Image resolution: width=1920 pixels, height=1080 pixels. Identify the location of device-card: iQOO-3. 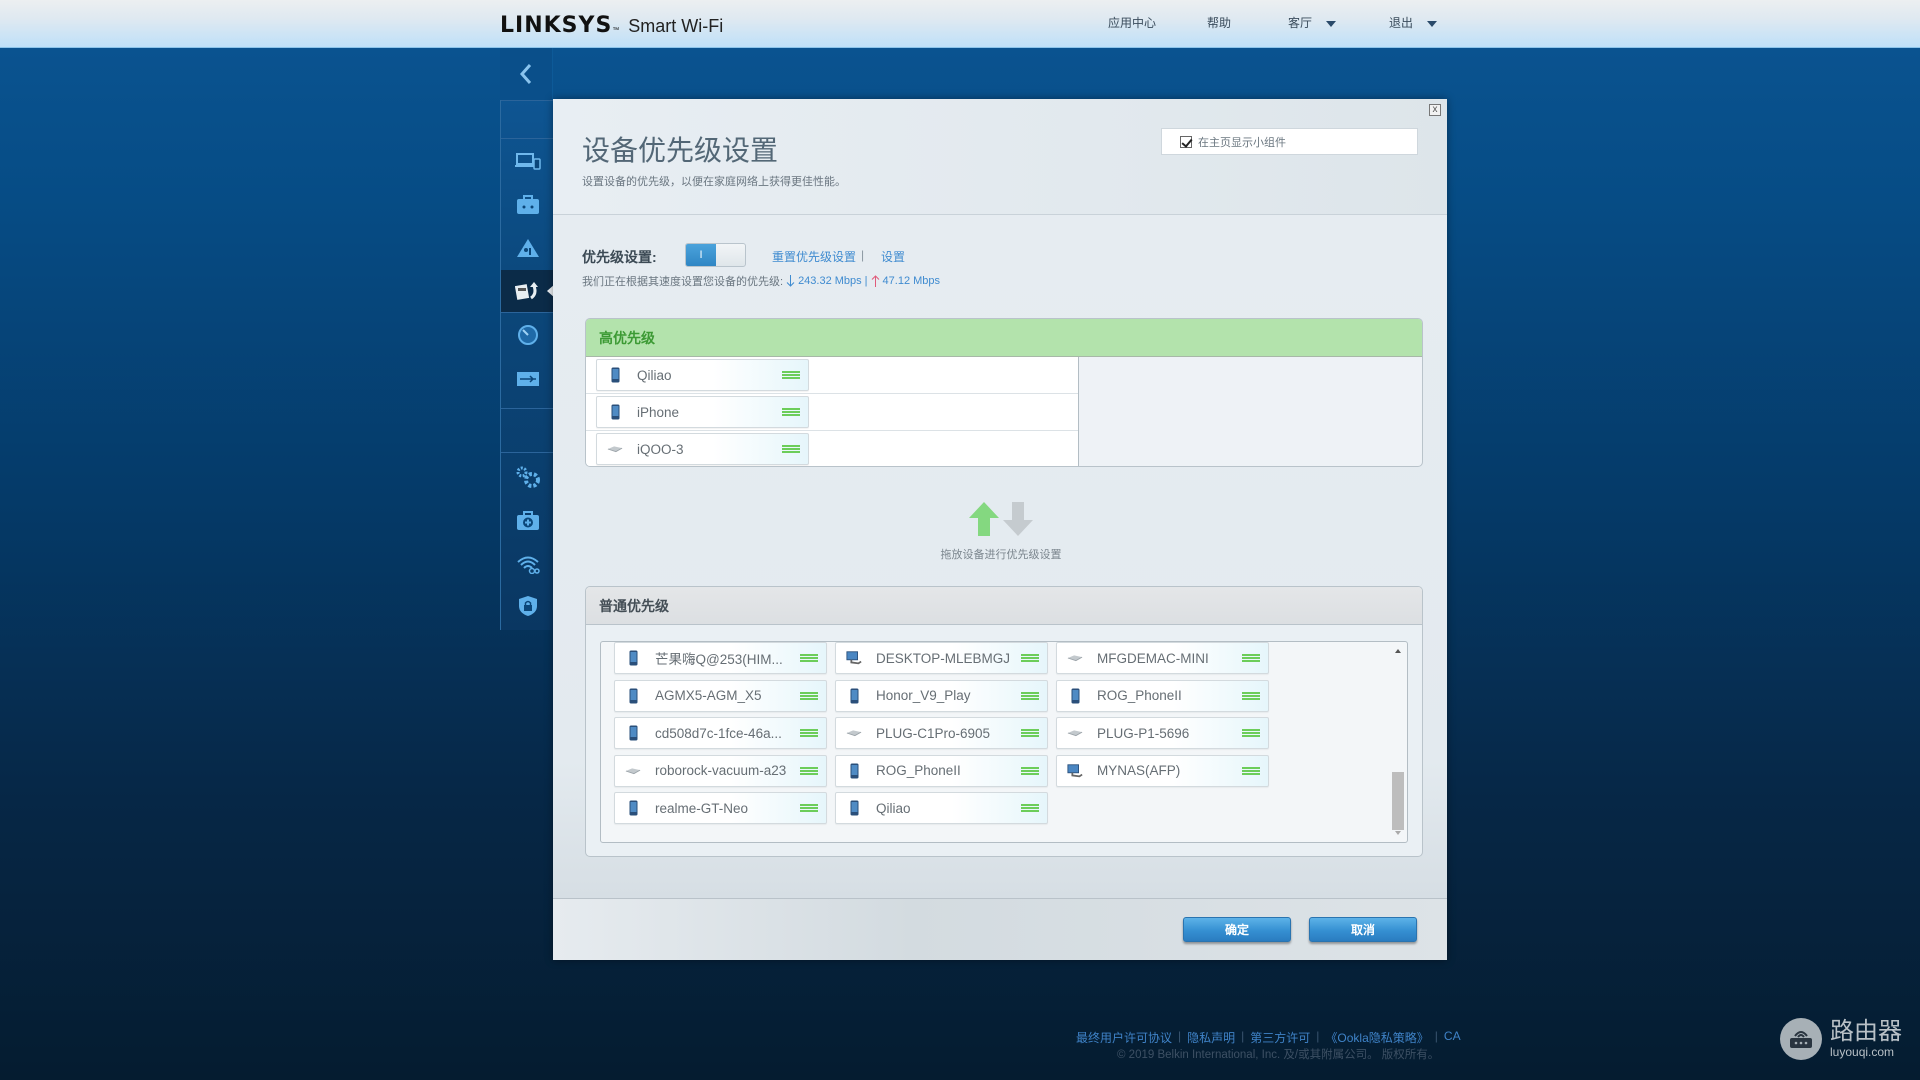
(702, 449).